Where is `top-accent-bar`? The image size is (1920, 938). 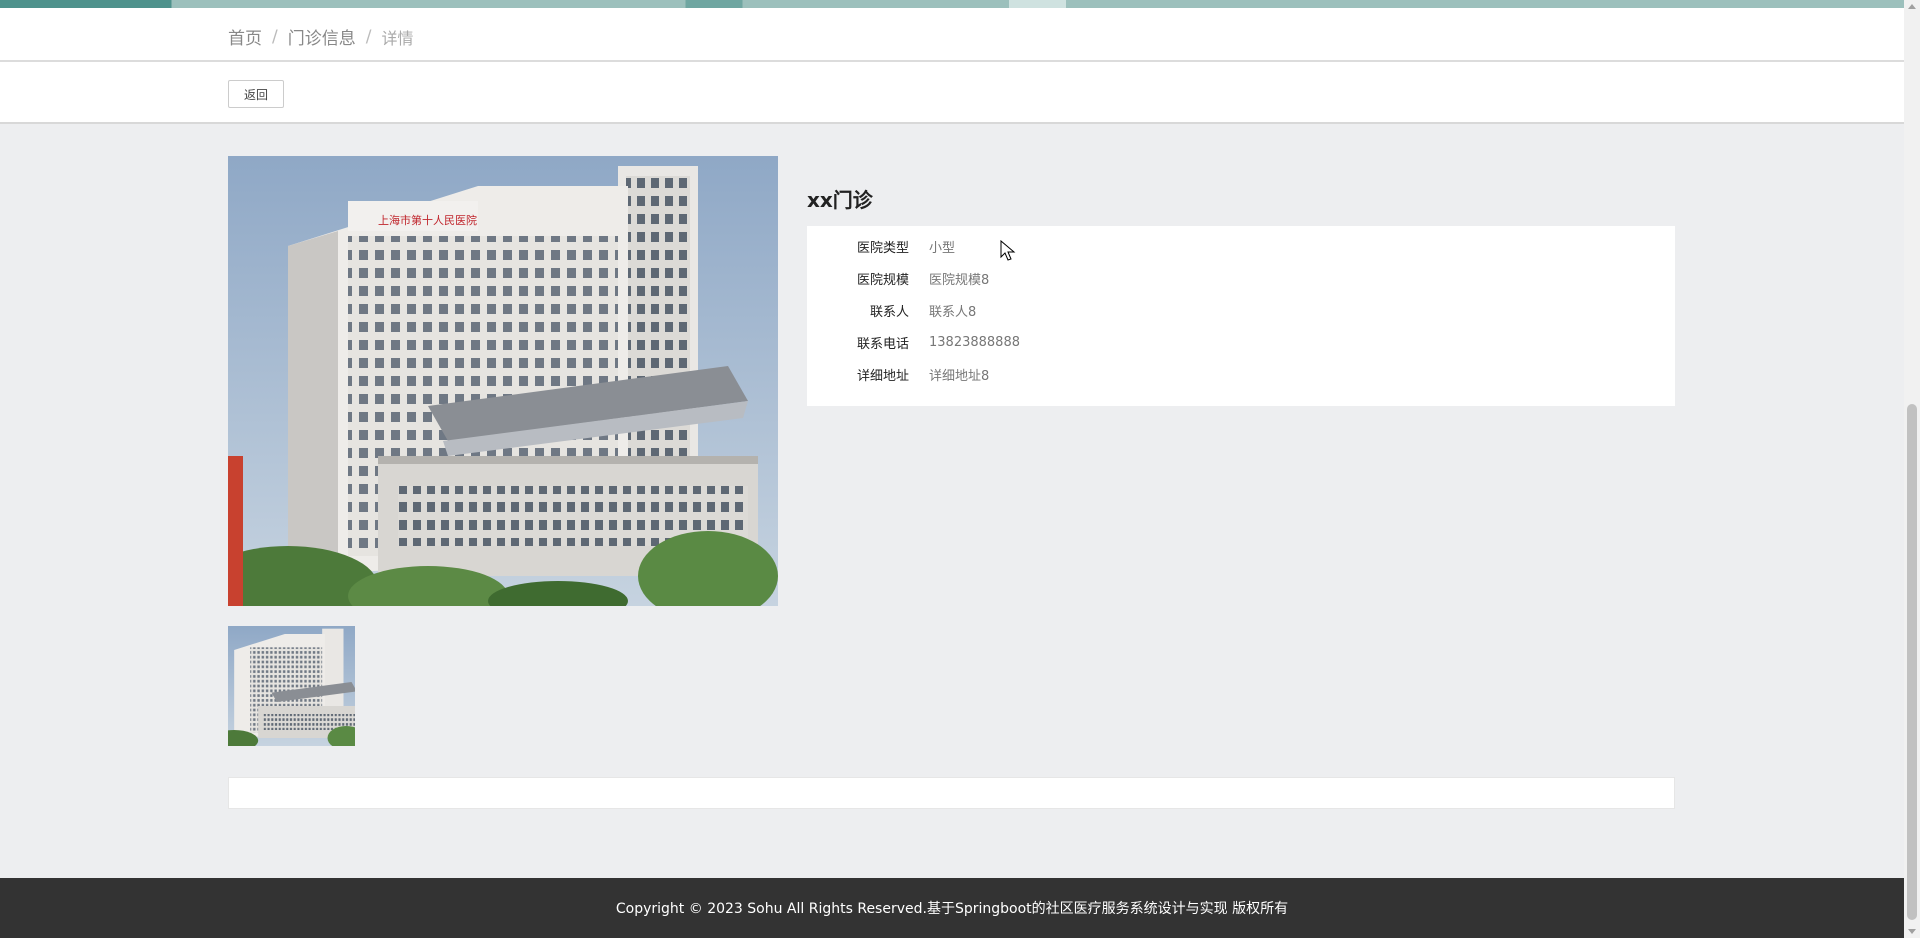 top-accent-bar is located at coordinates (952, 4).